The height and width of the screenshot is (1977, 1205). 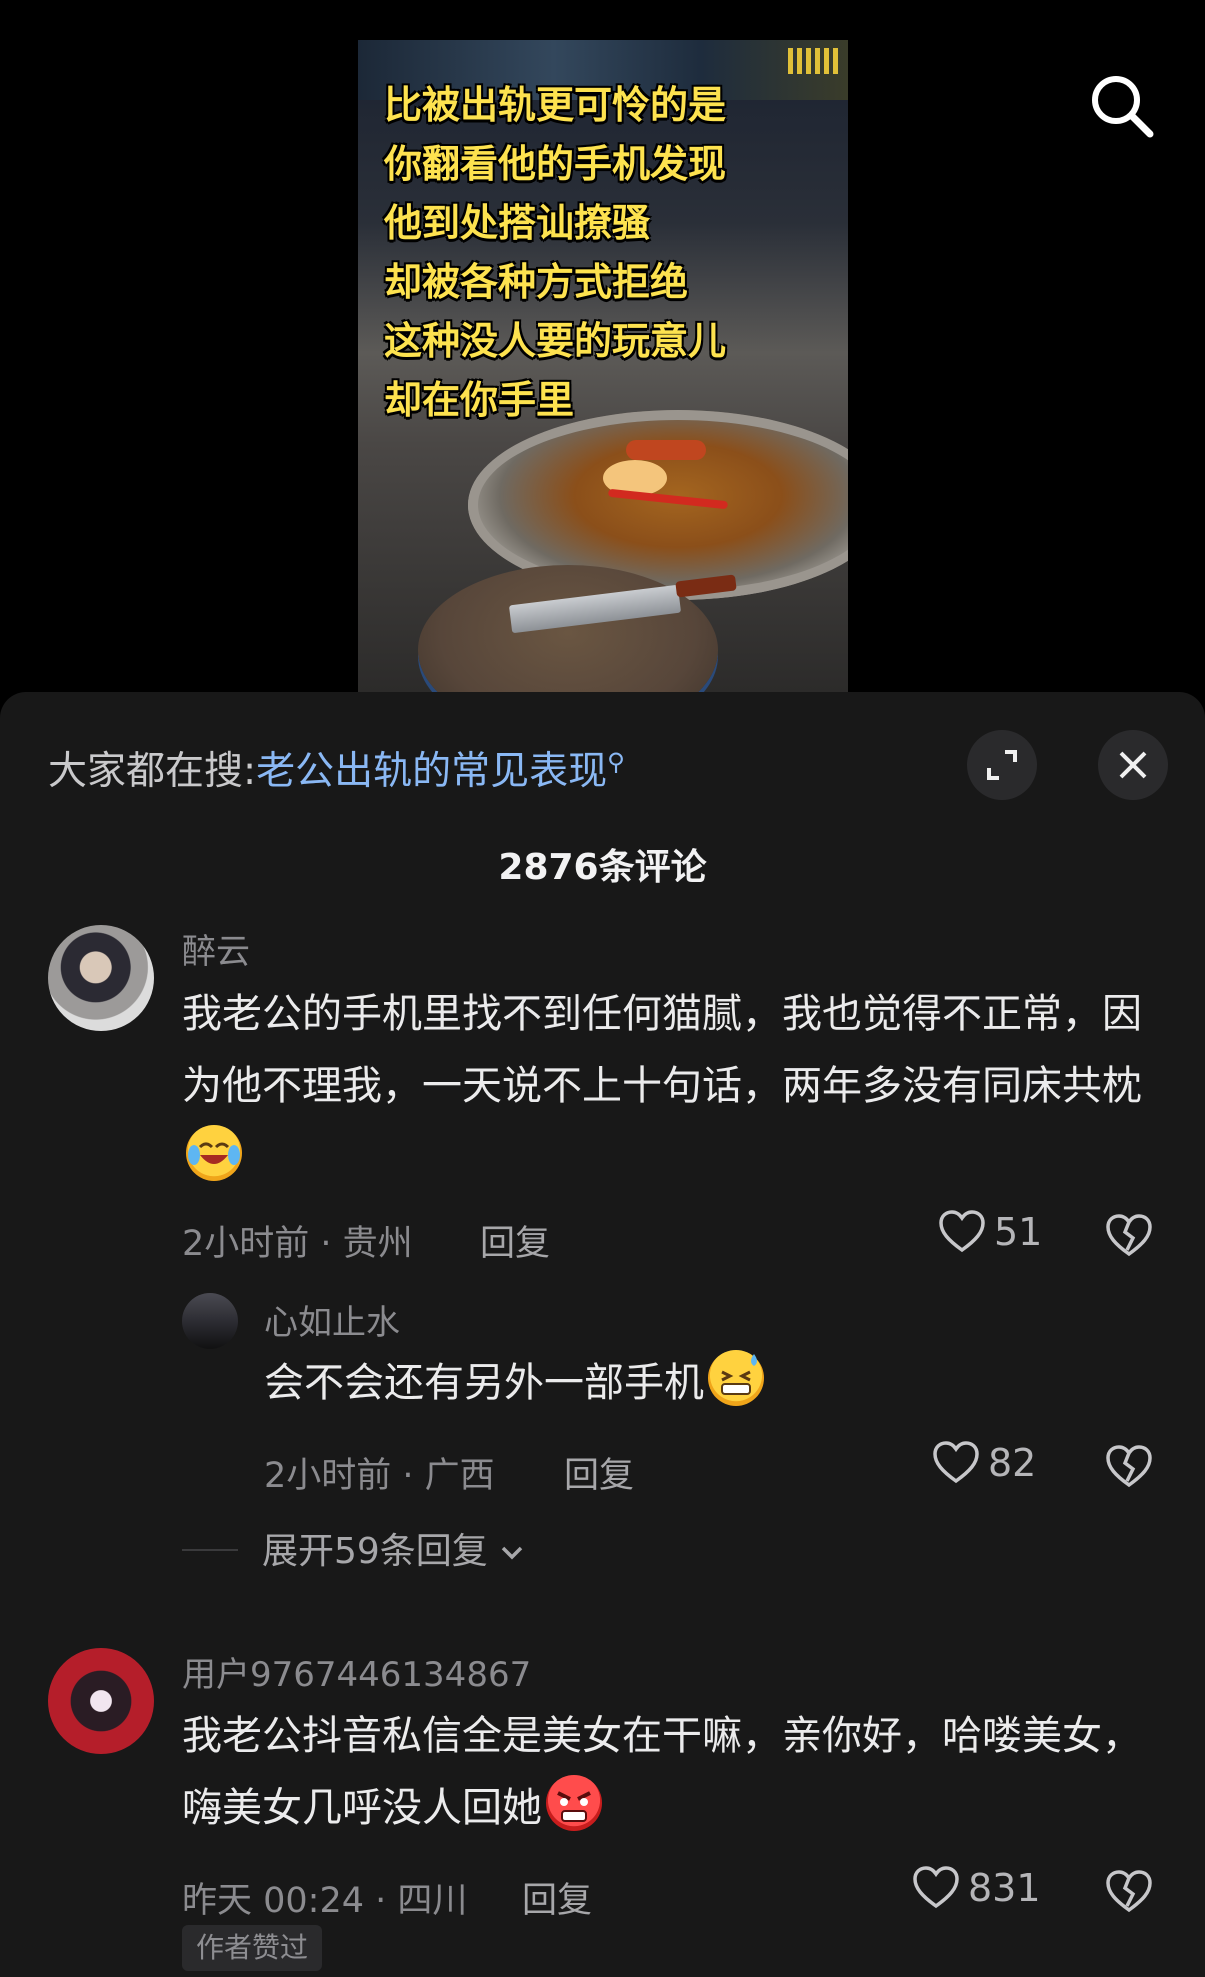 I want to click on food-sausage, so click(x=666, y=450).